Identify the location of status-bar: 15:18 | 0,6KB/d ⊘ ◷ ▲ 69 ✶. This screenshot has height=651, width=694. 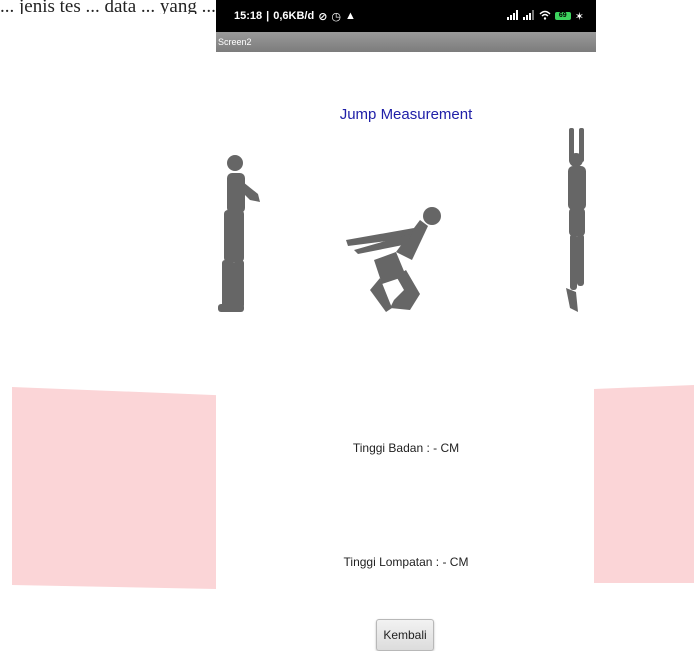
(406, 16).